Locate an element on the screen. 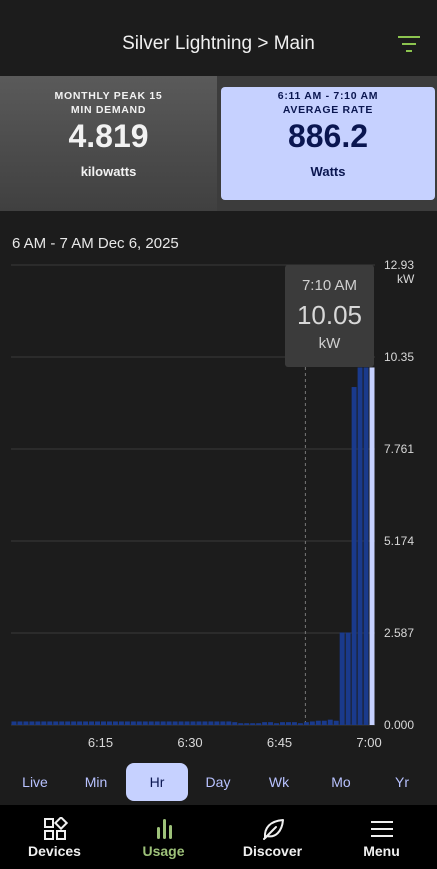 Image resolution: width=437 pixels, height=869 pixels. nav-discover: Discover is located at coordinates (272, 837).